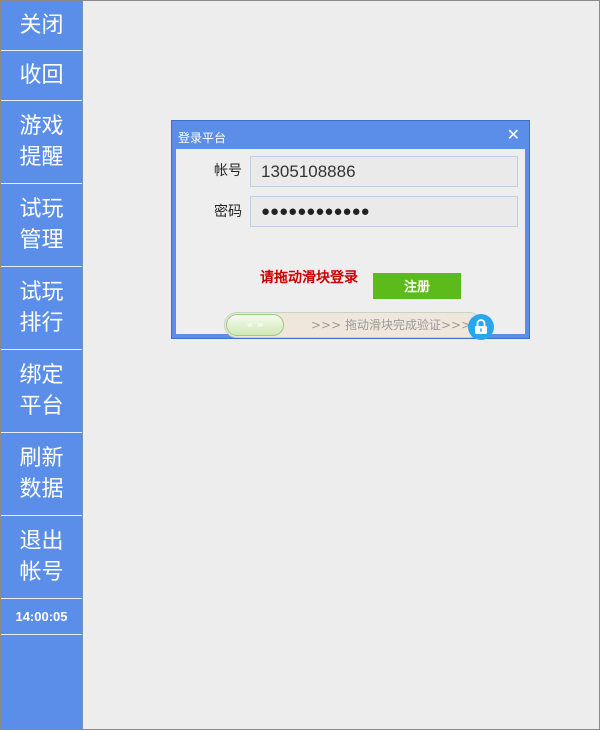  What do you see at coordinates (41, 308) in the screenshot?
I see `sidebar-item-trial-ranking: 试玩 排行` at bounding box center [41, 308].